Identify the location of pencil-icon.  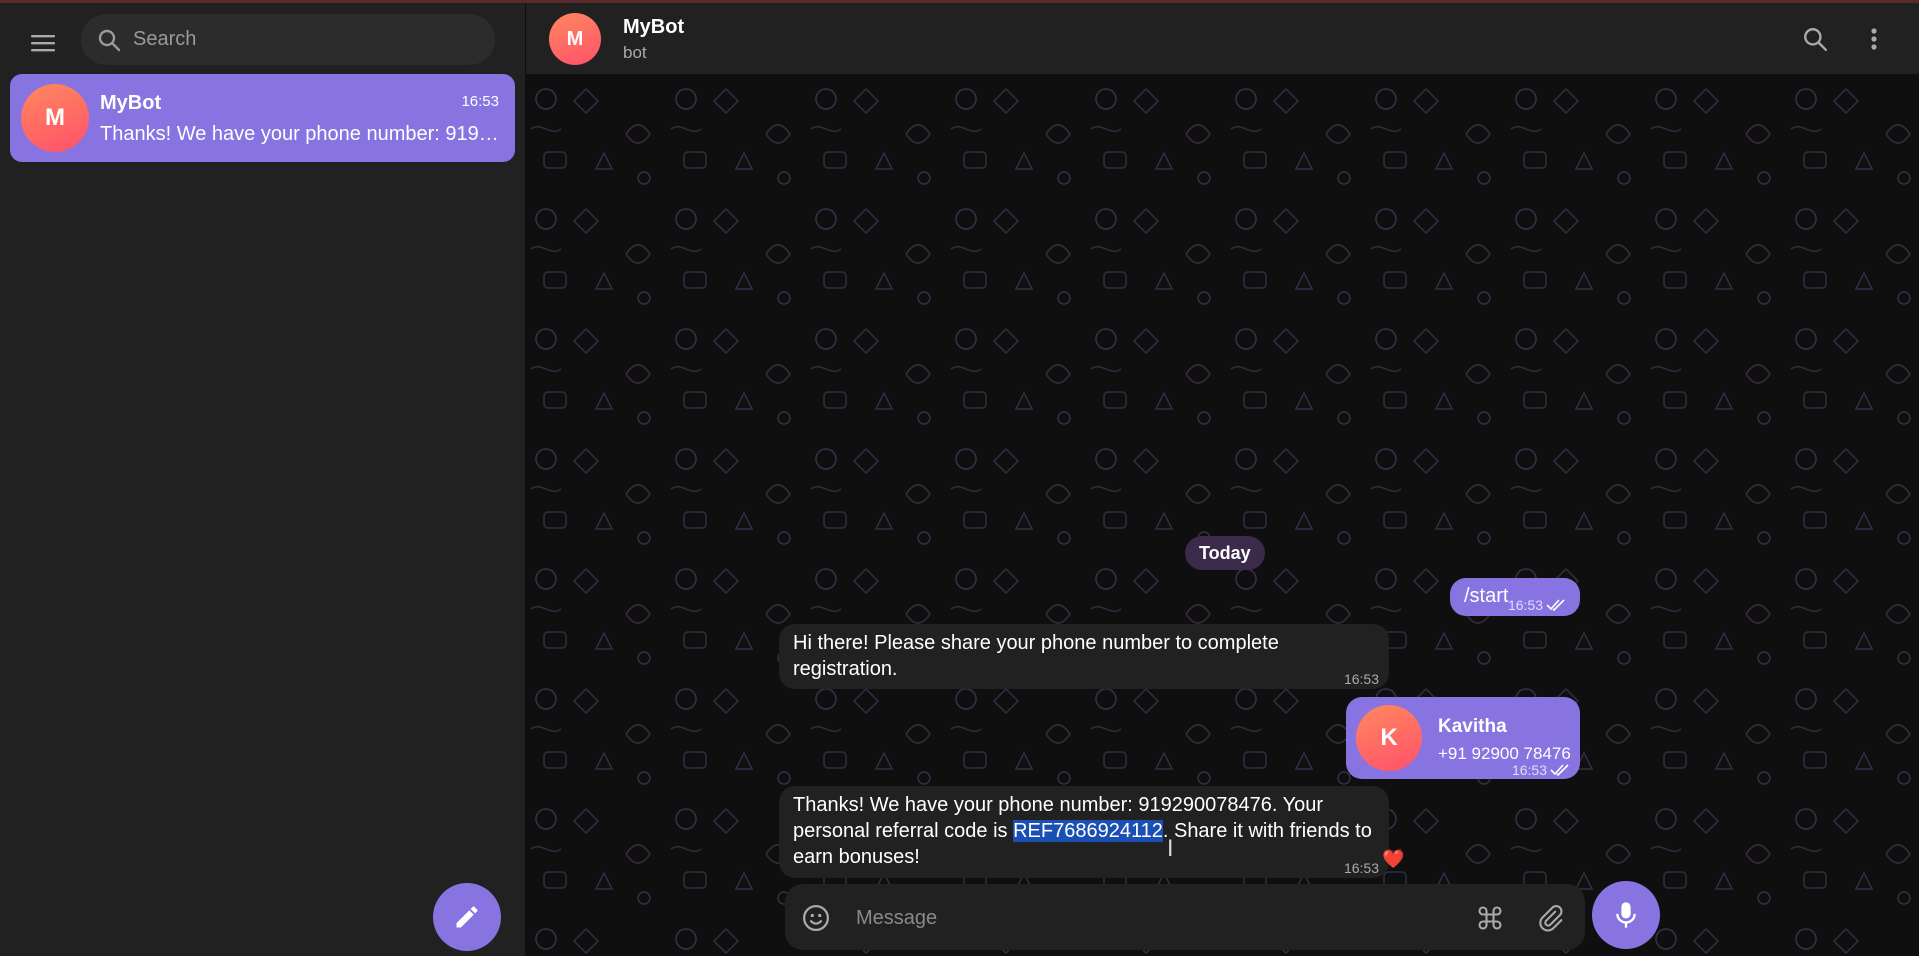
(467, 917).